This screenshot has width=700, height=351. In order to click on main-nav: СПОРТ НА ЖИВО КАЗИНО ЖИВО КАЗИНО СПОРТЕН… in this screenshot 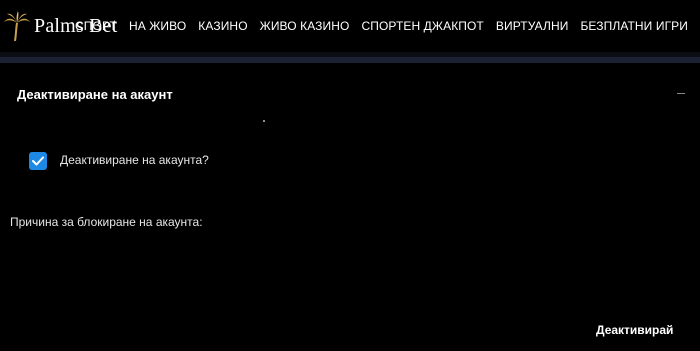, I will do `click(381, 26)`.